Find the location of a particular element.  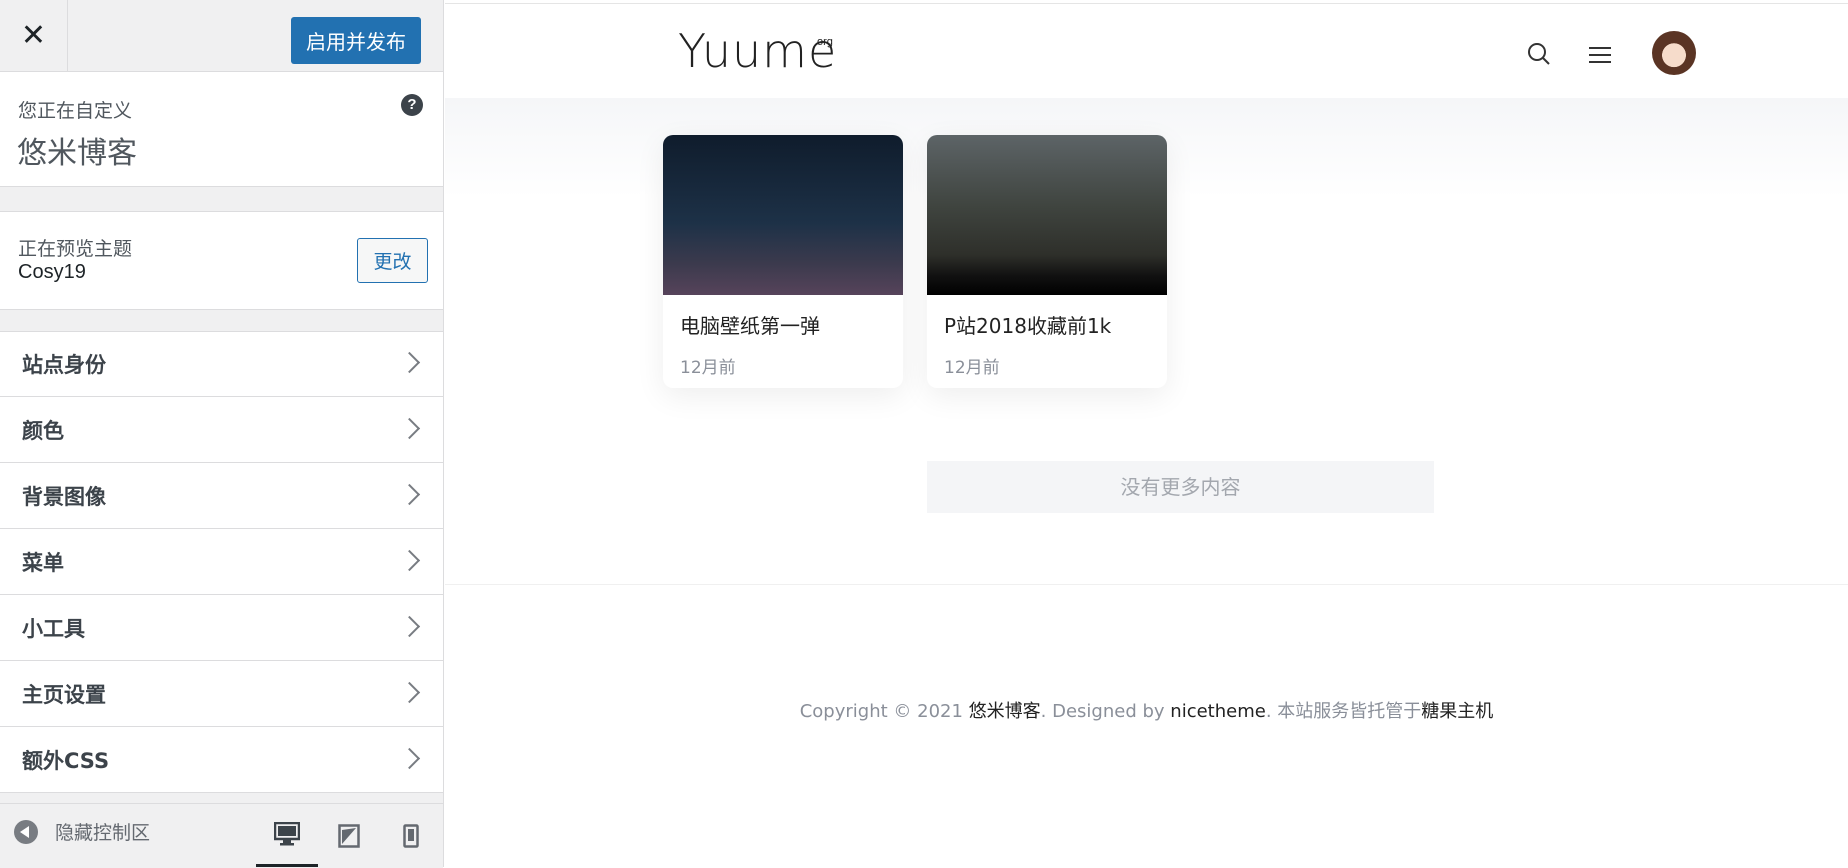

hide-controls-button: 隐藏控制区 is located at coordinates (82, 831).